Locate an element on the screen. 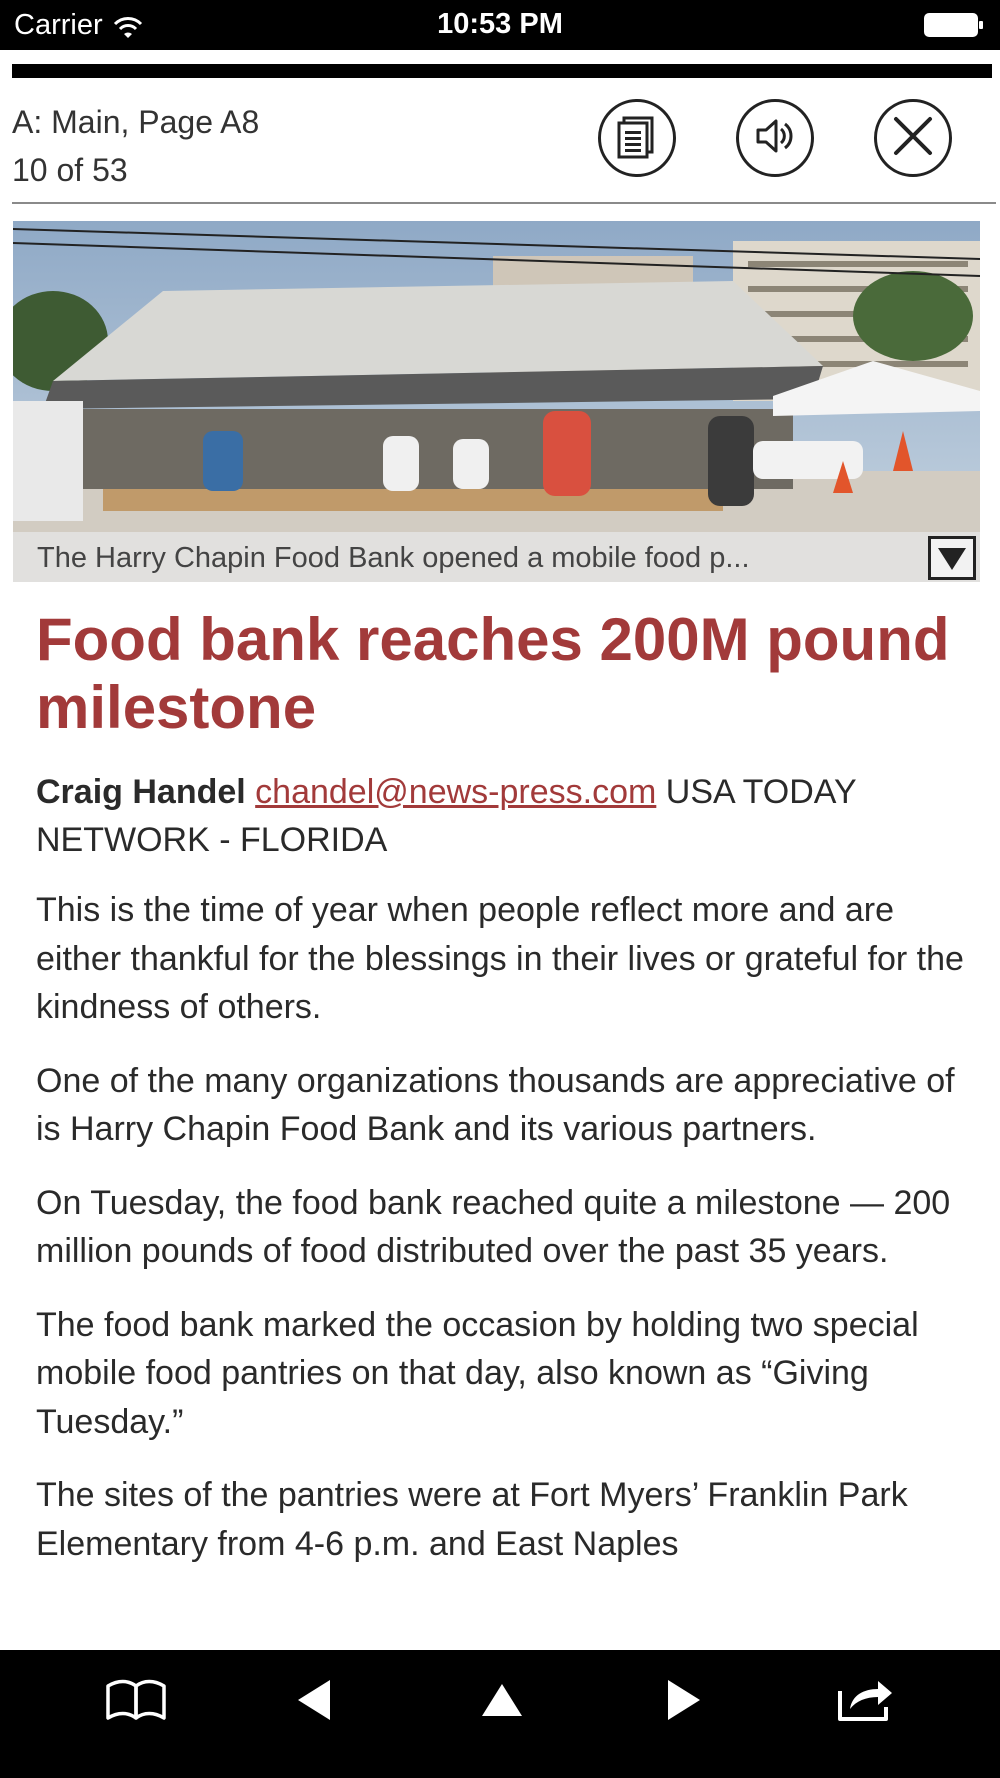 The image size is (1000, 1778). share-button is located at coordinates (866, 1702).